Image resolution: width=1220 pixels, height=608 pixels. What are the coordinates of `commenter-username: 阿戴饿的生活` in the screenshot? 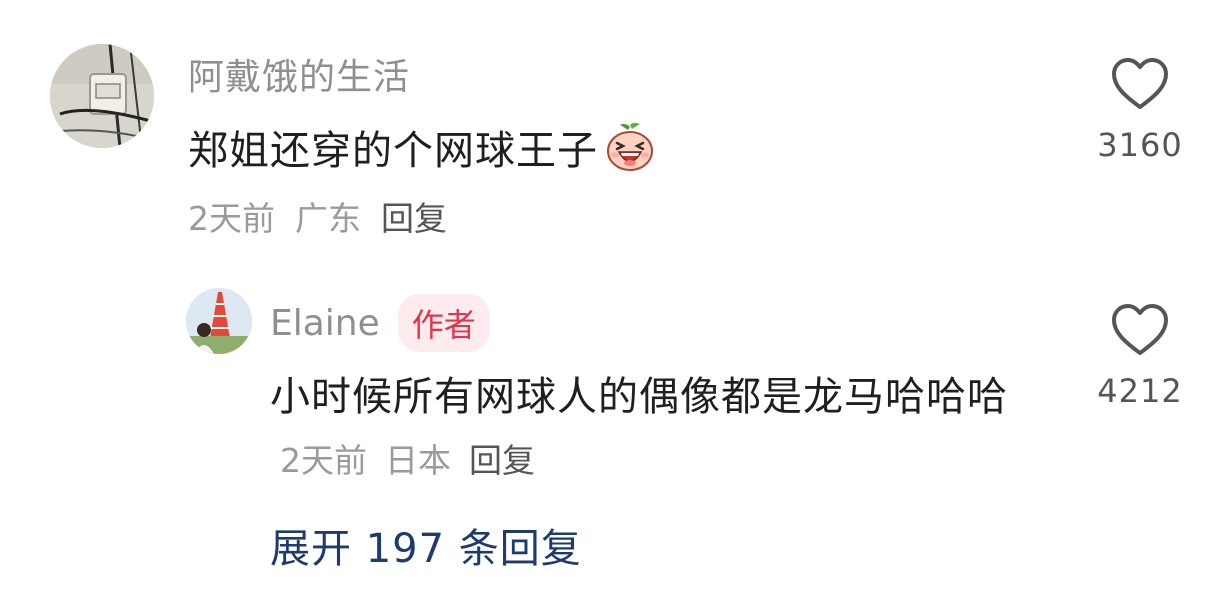 It's located at (299, 74).